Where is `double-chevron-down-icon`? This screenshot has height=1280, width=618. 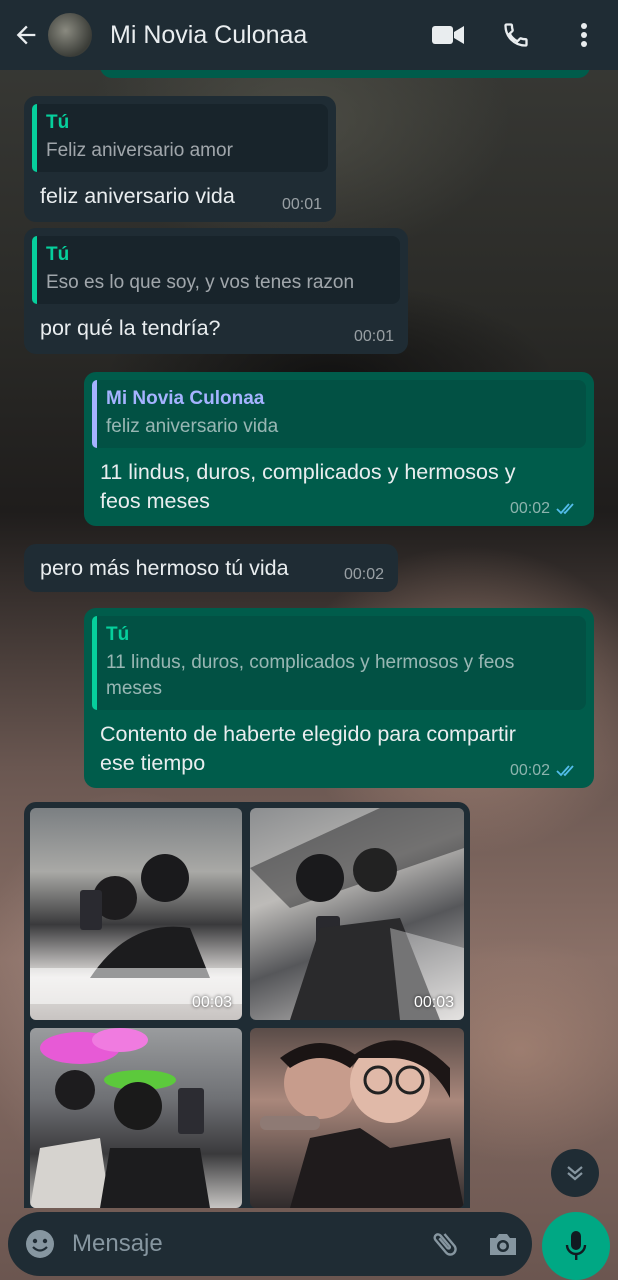
double-chevron-down-icon is located at coordinates (575, 1173).